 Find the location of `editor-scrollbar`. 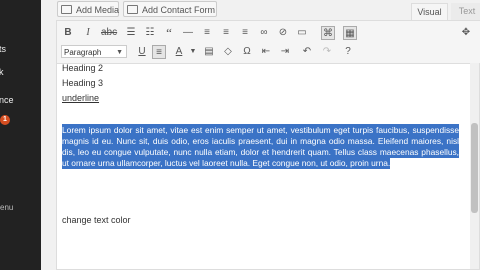

editor-scrollbar is located at coordinates (474, 166).